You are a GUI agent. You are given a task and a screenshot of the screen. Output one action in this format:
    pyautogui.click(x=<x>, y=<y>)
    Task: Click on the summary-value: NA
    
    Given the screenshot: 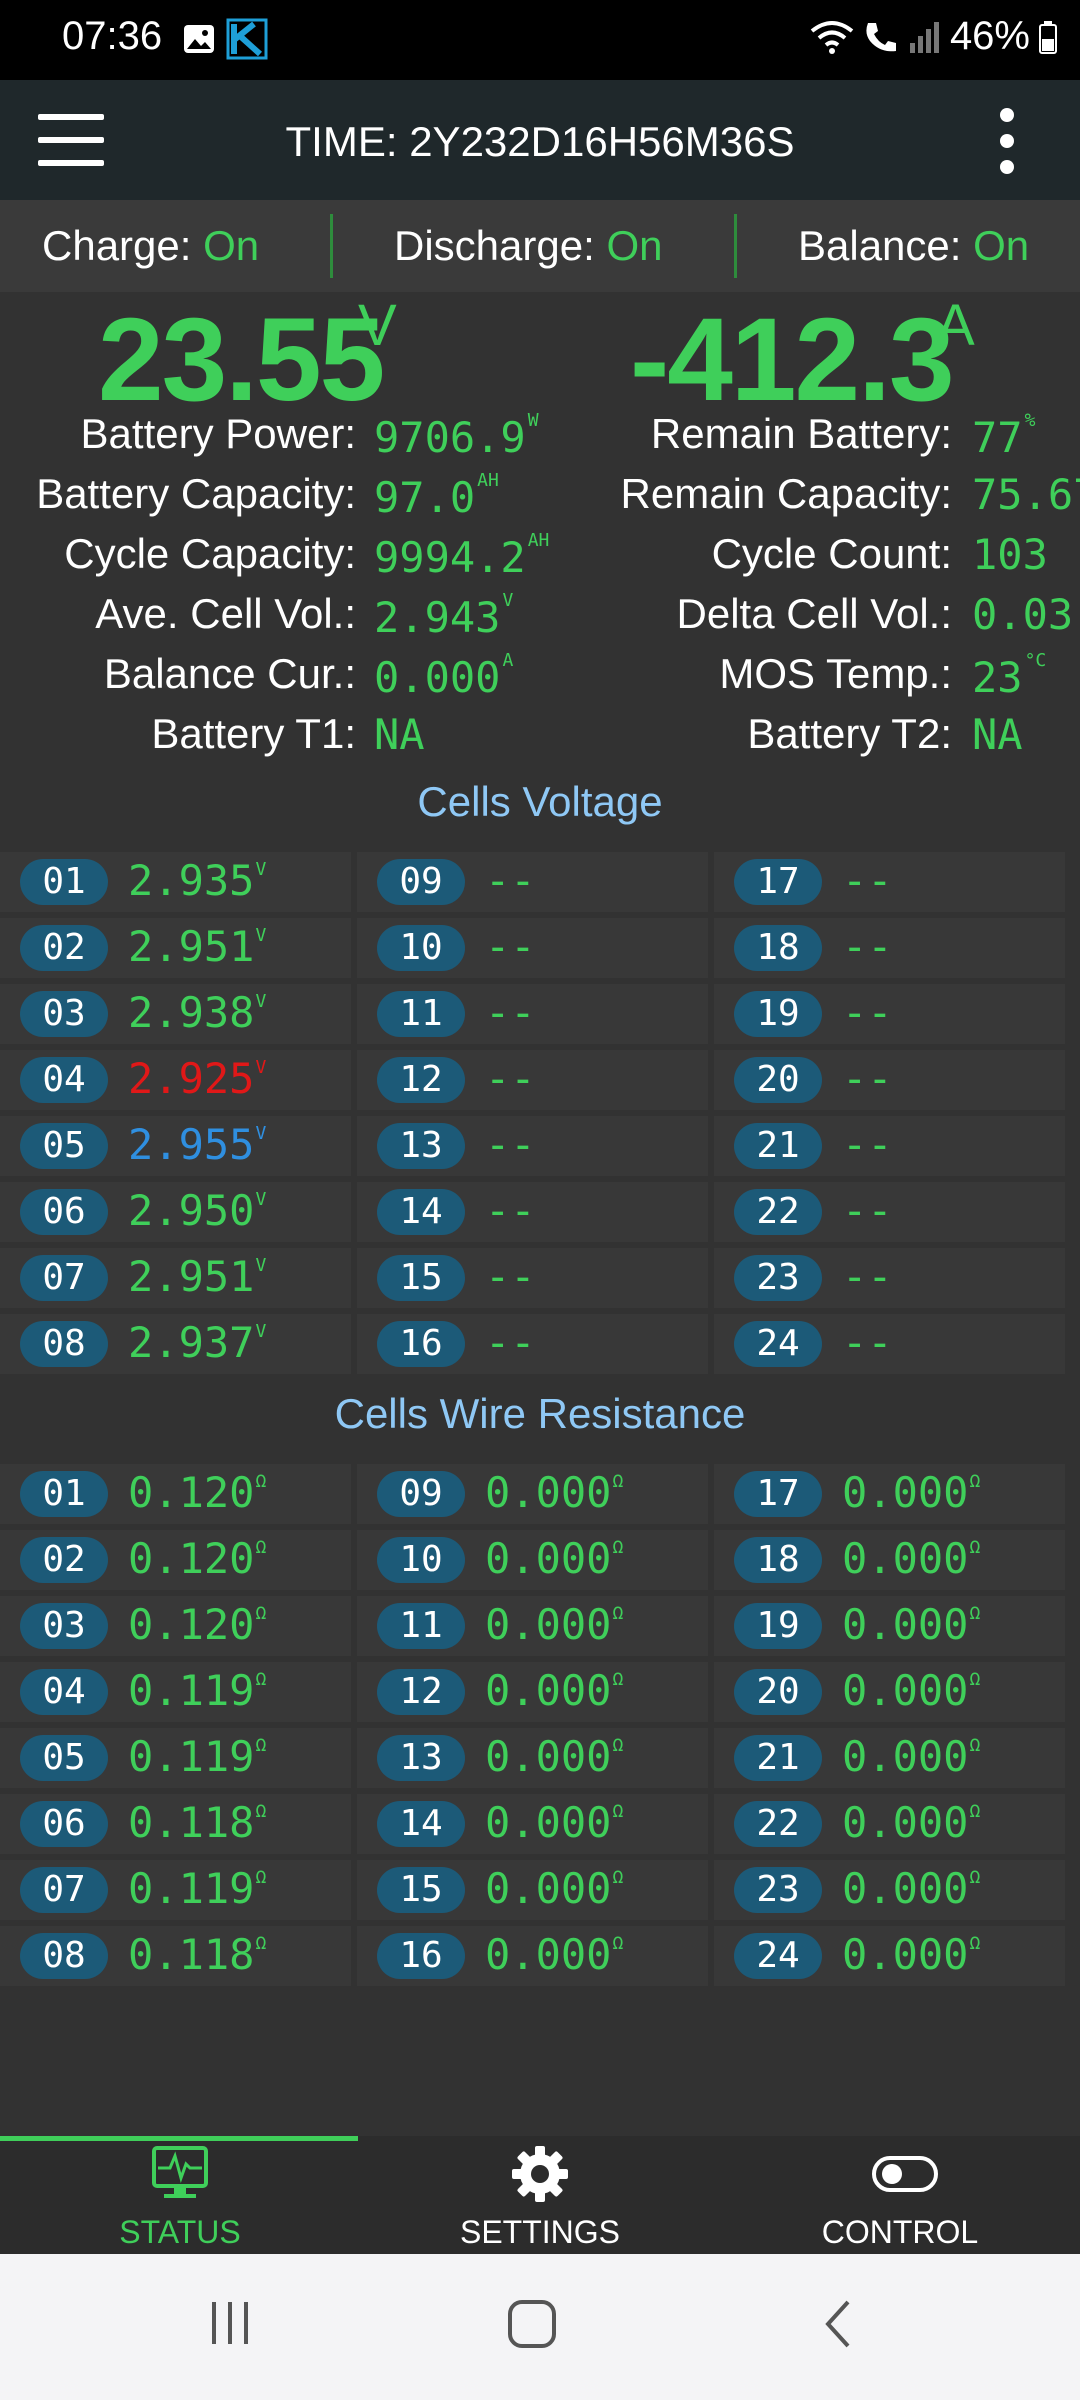 What is the action you would take?
    pyautogui.click(x=399, y=734)
    